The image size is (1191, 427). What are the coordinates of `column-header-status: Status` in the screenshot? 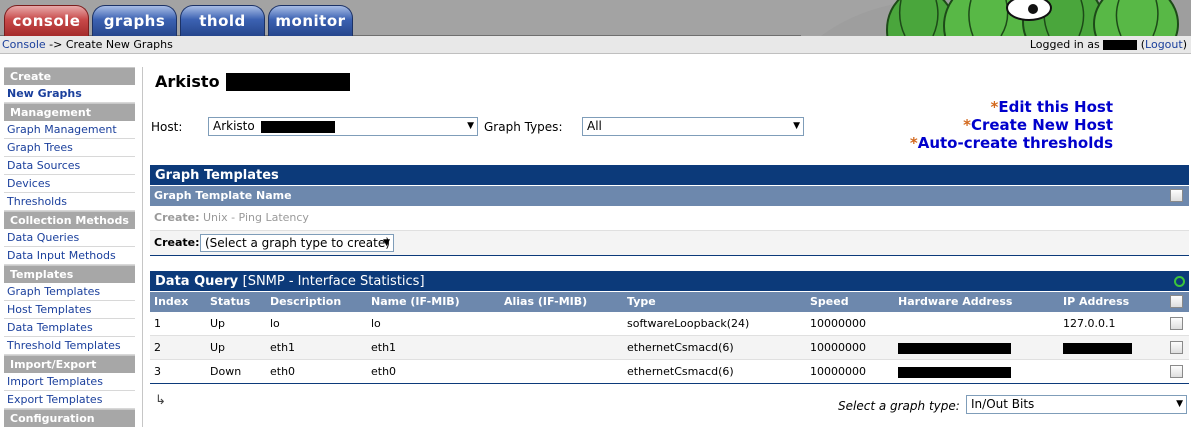 It's located at (230, 301).